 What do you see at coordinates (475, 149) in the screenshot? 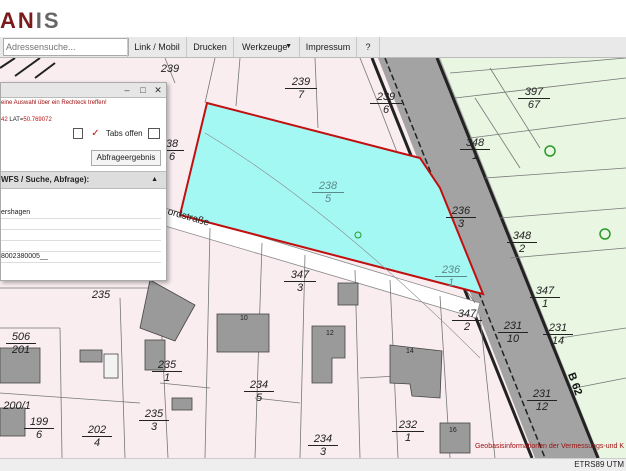
I see `parcel-label: 348 1` at bounding box center [475, 149].